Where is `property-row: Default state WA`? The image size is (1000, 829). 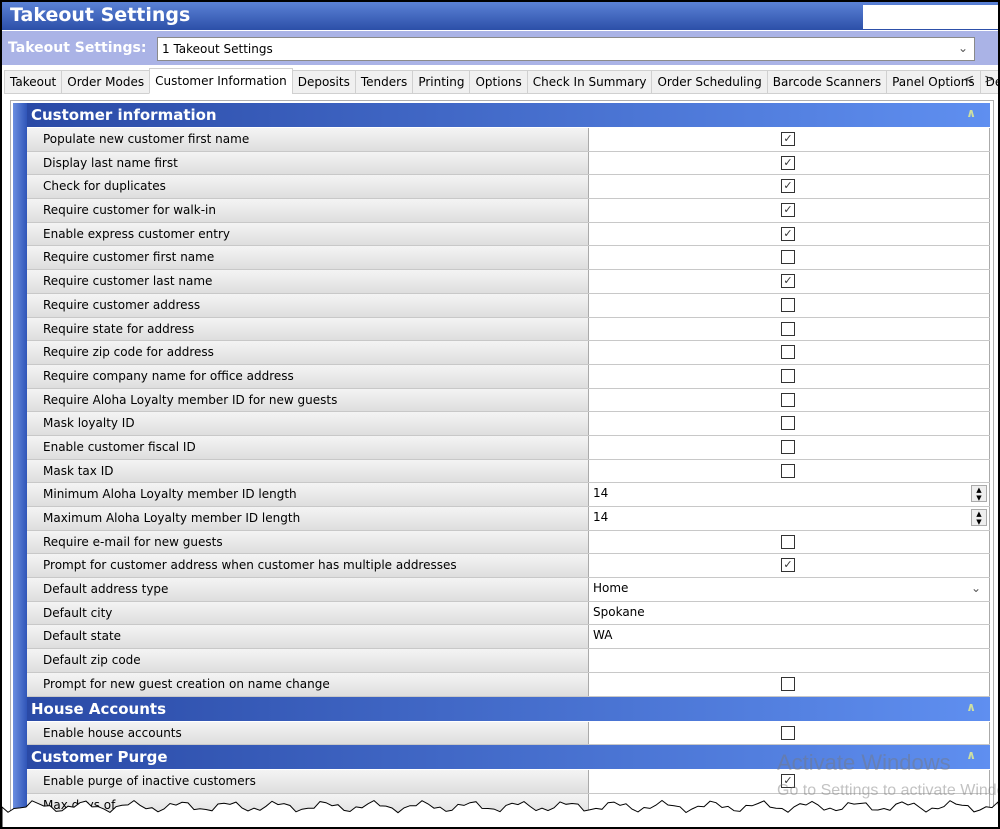 property-row: Default state WA is located at coordinates (508, 637).